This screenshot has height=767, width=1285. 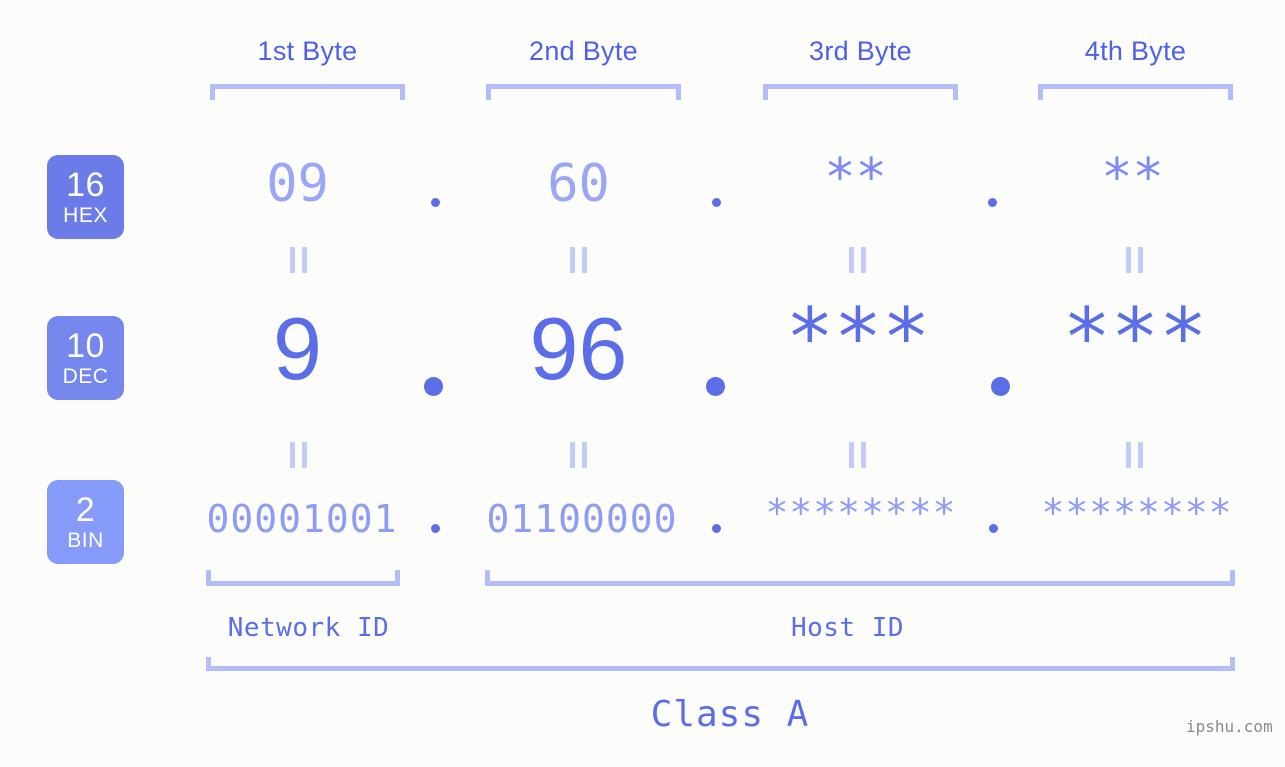 I want to click on class-bracket, so click(x=720, y=664).